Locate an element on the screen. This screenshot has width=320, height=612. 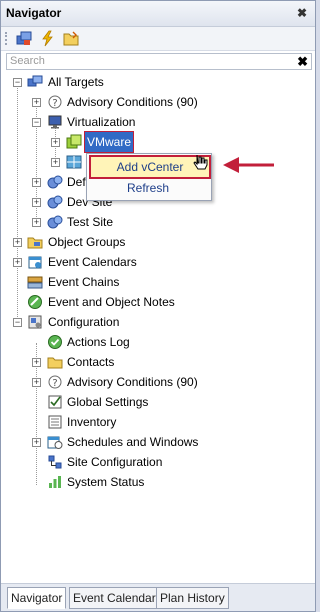
tree-item-global-settings: Global Settings is located at coordinates (151, 402).